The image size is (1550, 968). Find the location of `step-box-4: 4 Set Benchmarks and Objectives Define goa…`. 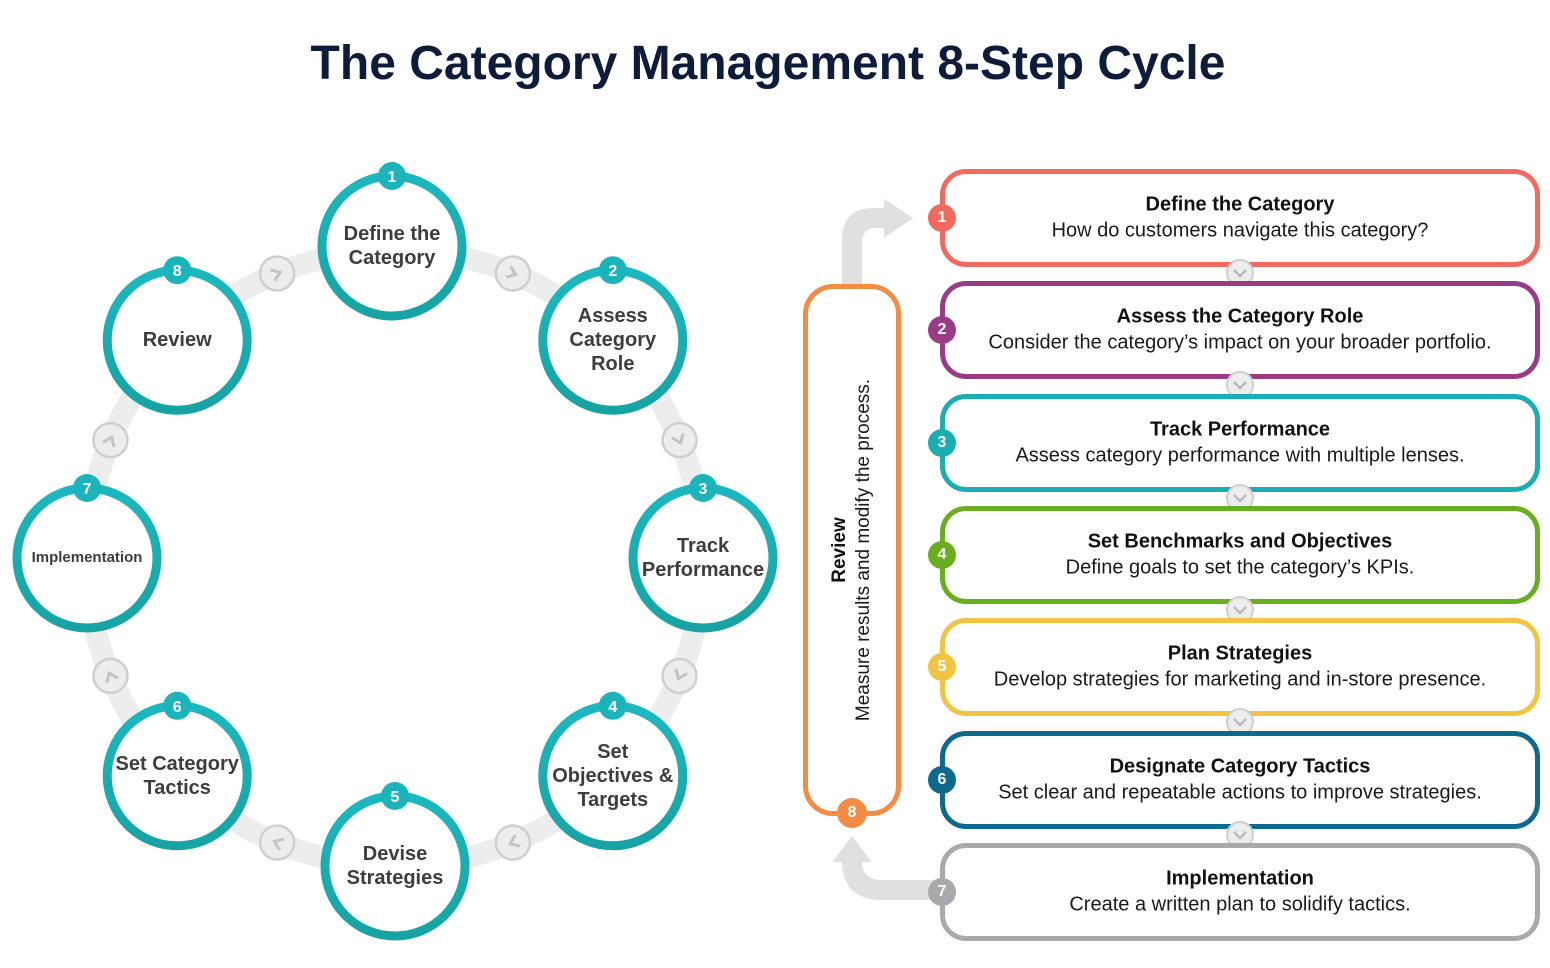

step-box-4: 4 Set Benchmarks and Objectives Define goa… is located at coordinates (1234, 554).